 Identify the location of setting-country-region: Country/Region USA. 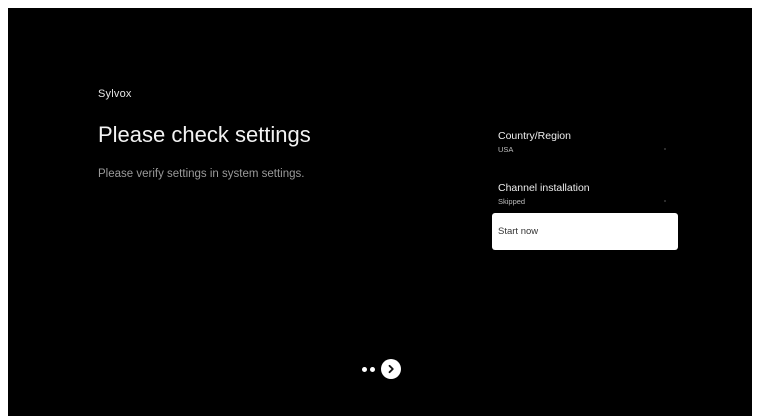
(585, 153).